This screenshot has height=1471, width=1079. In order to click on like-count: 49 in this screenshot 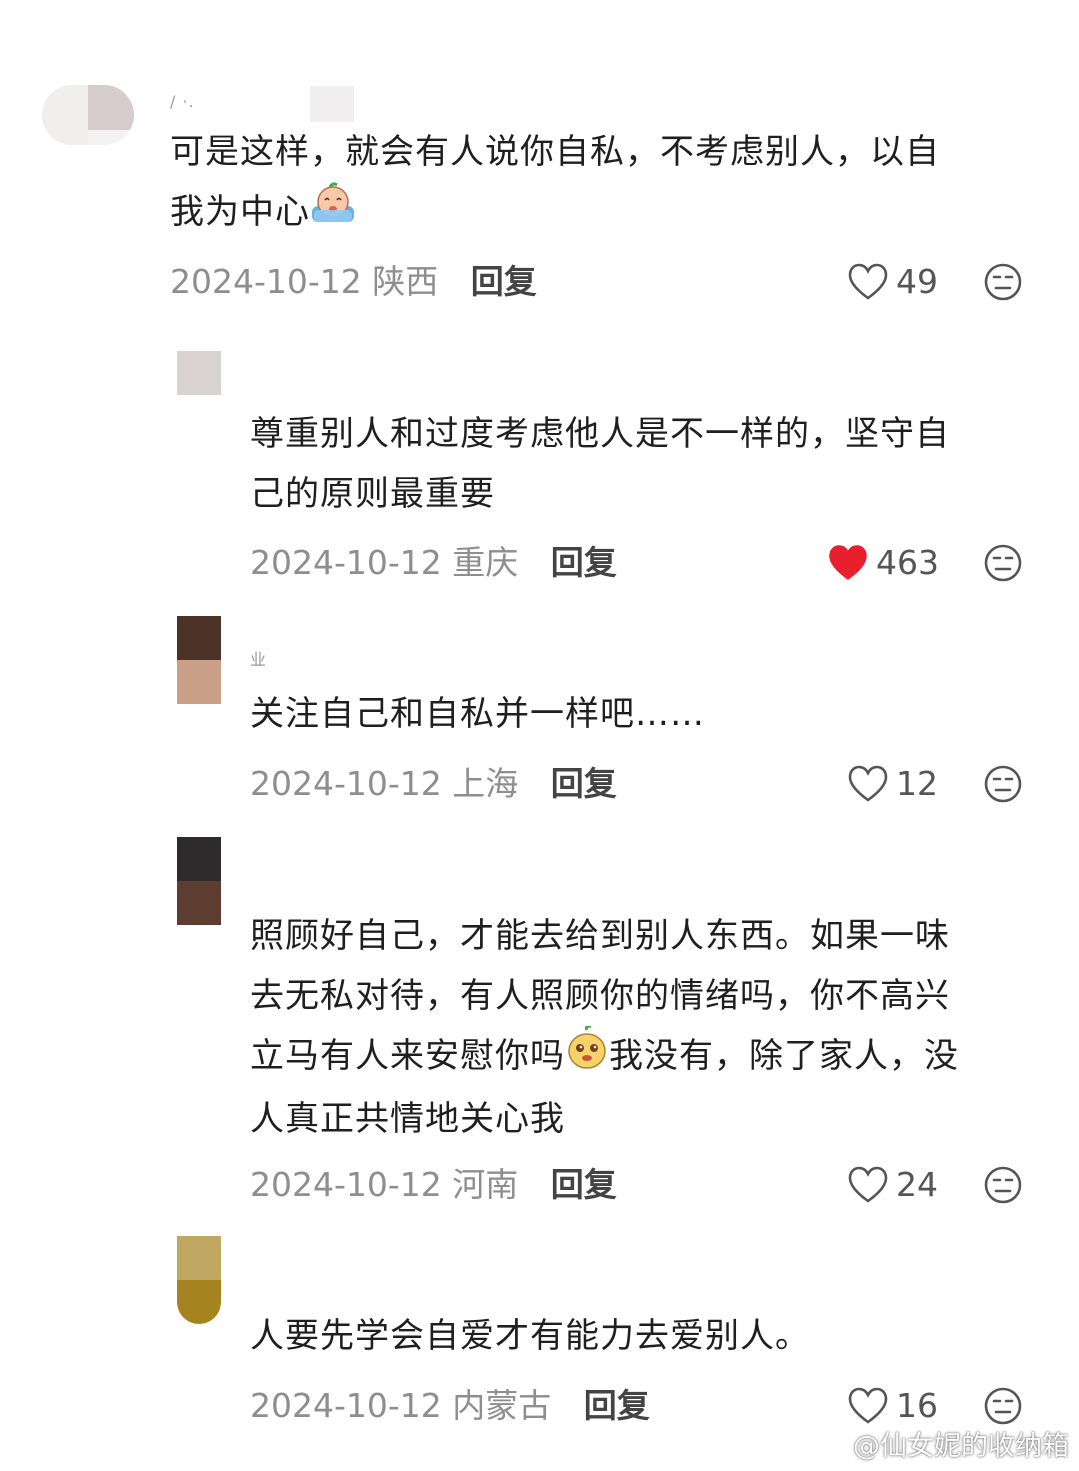, I will do `click(917, 281)`.